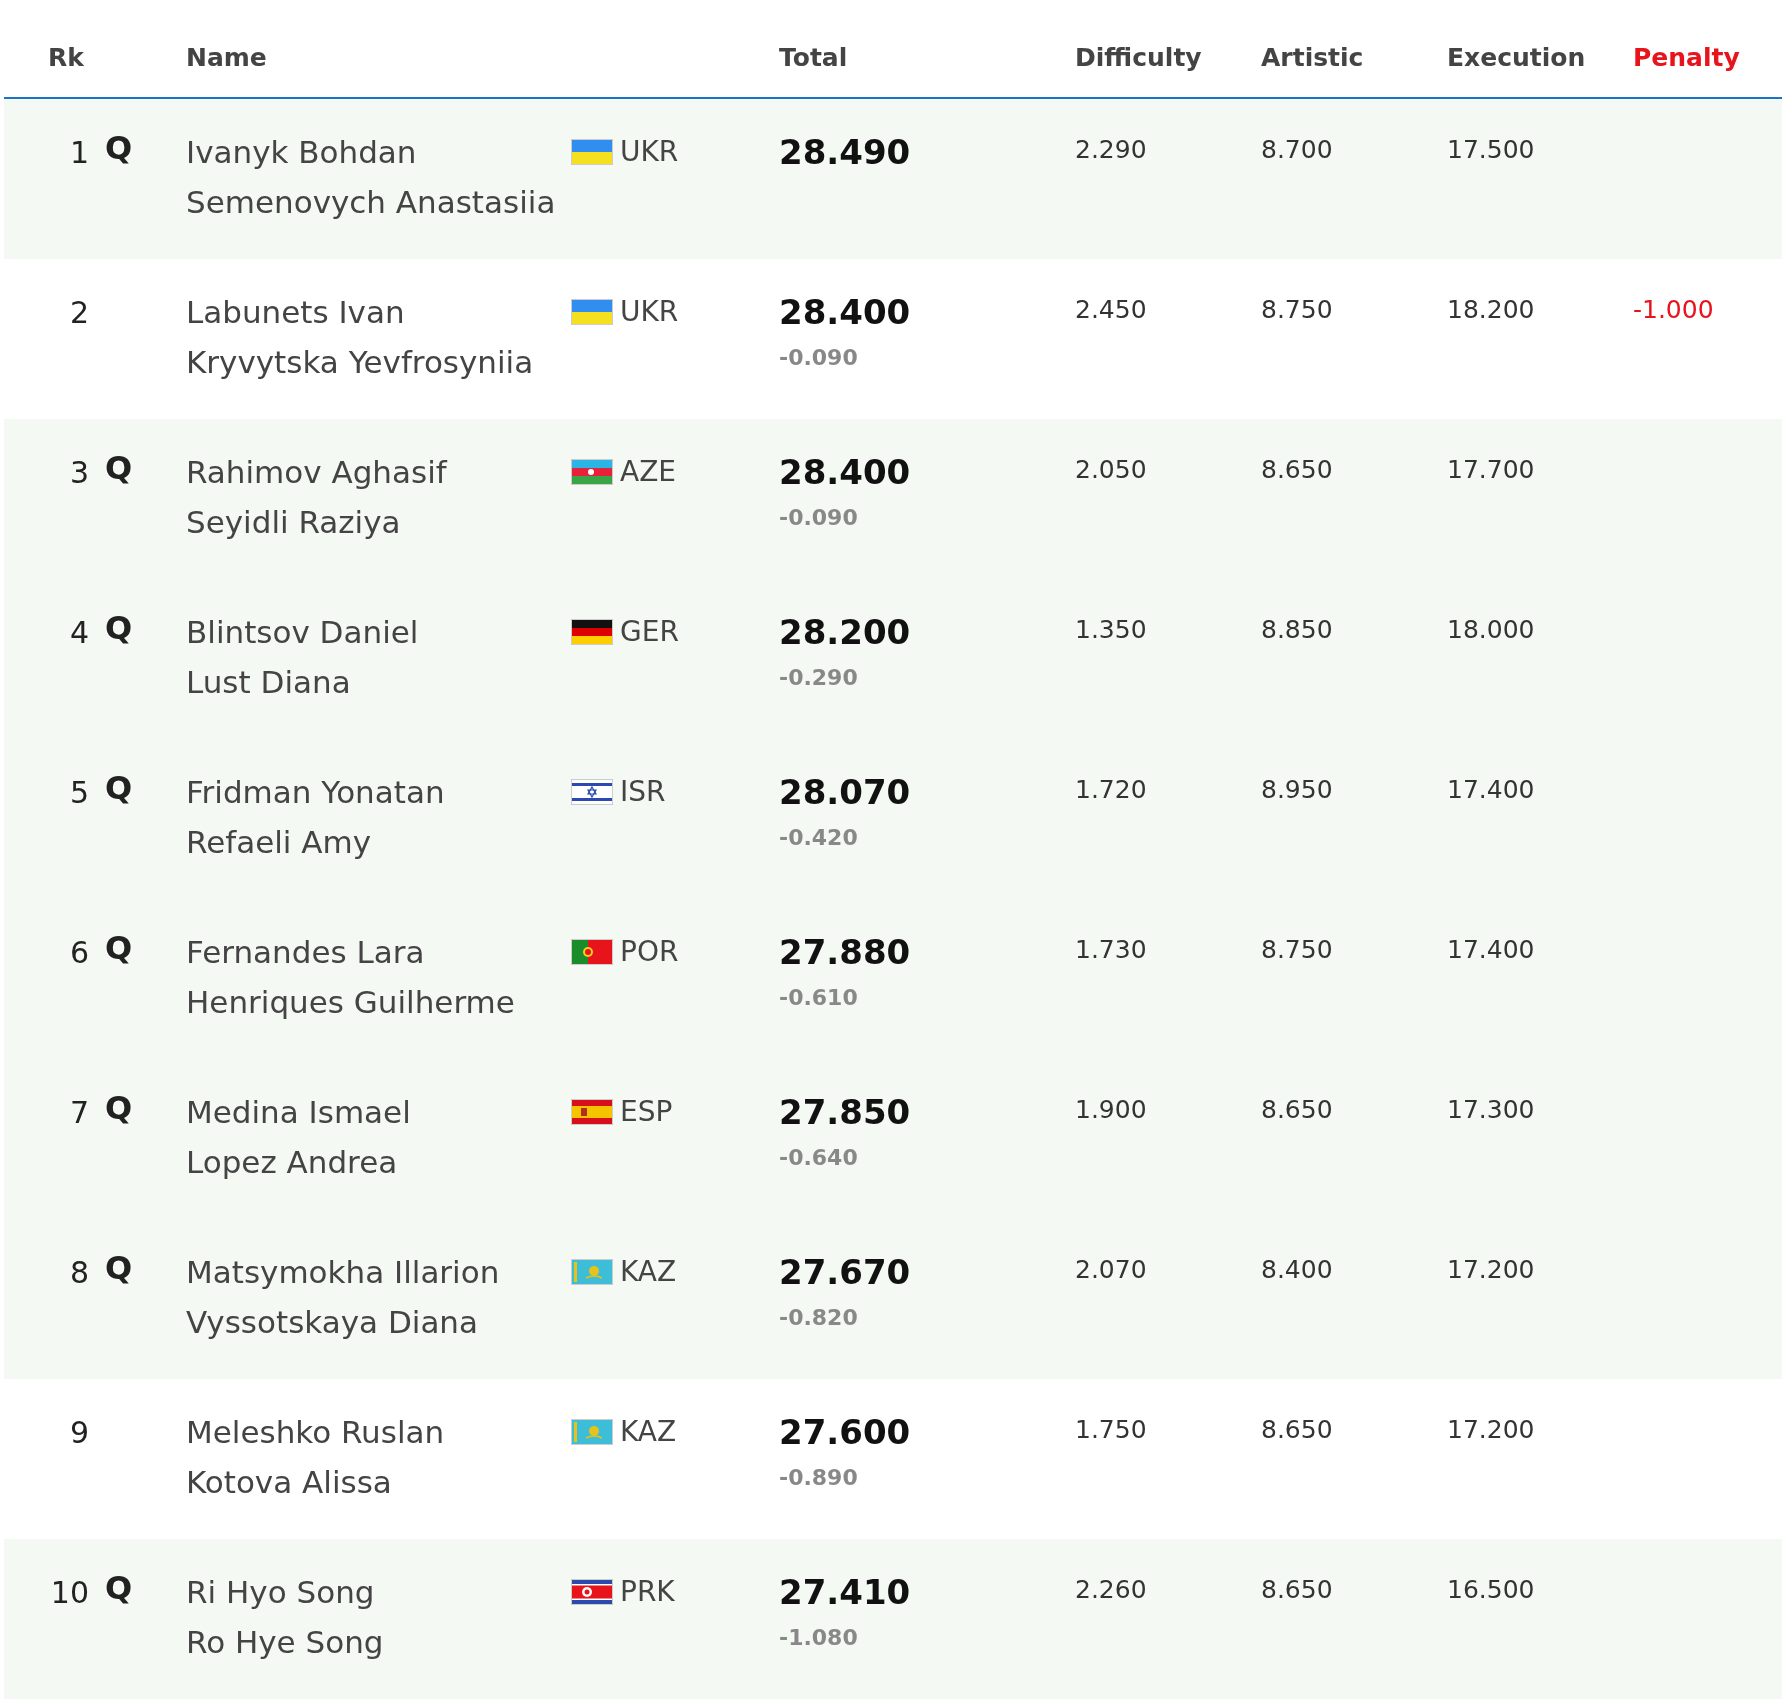 The height and width of the screenshot is (1706, 1786). Describe the element at coordinates (1111, 149) in the screenshot. I see `difficulty-score: 2.290` at that location.